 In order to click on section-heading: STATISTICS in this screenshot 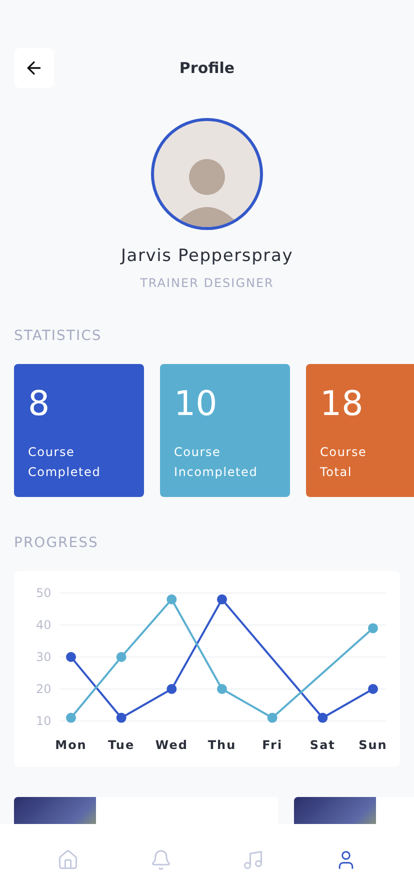, I will do `click(58, 336)`.